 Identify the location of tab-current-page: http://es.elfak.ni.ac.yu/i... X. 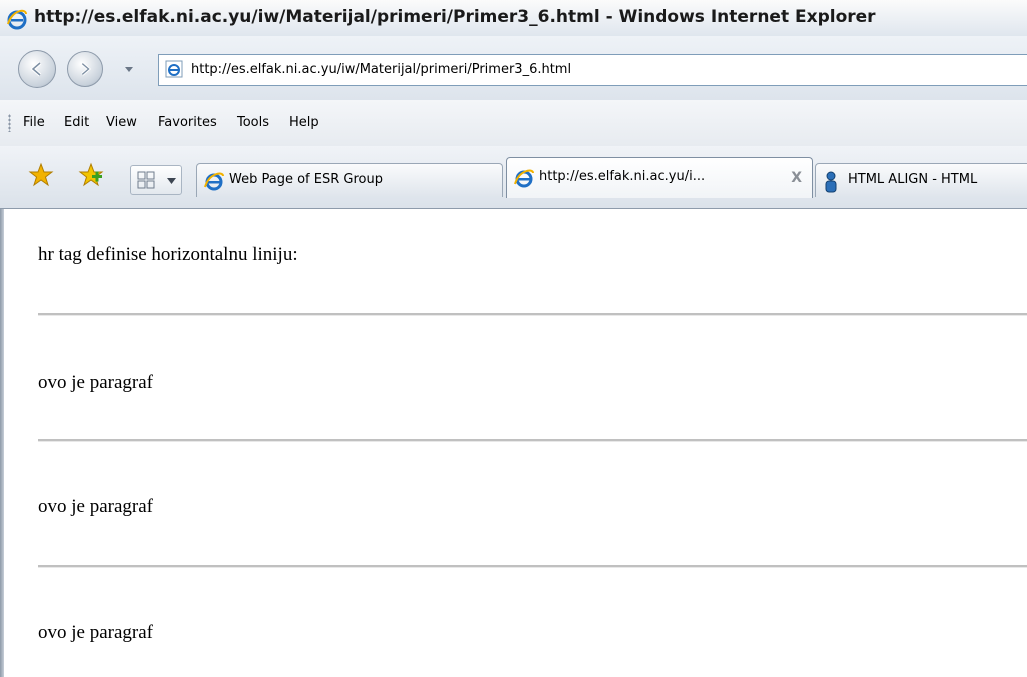
(659, 177).